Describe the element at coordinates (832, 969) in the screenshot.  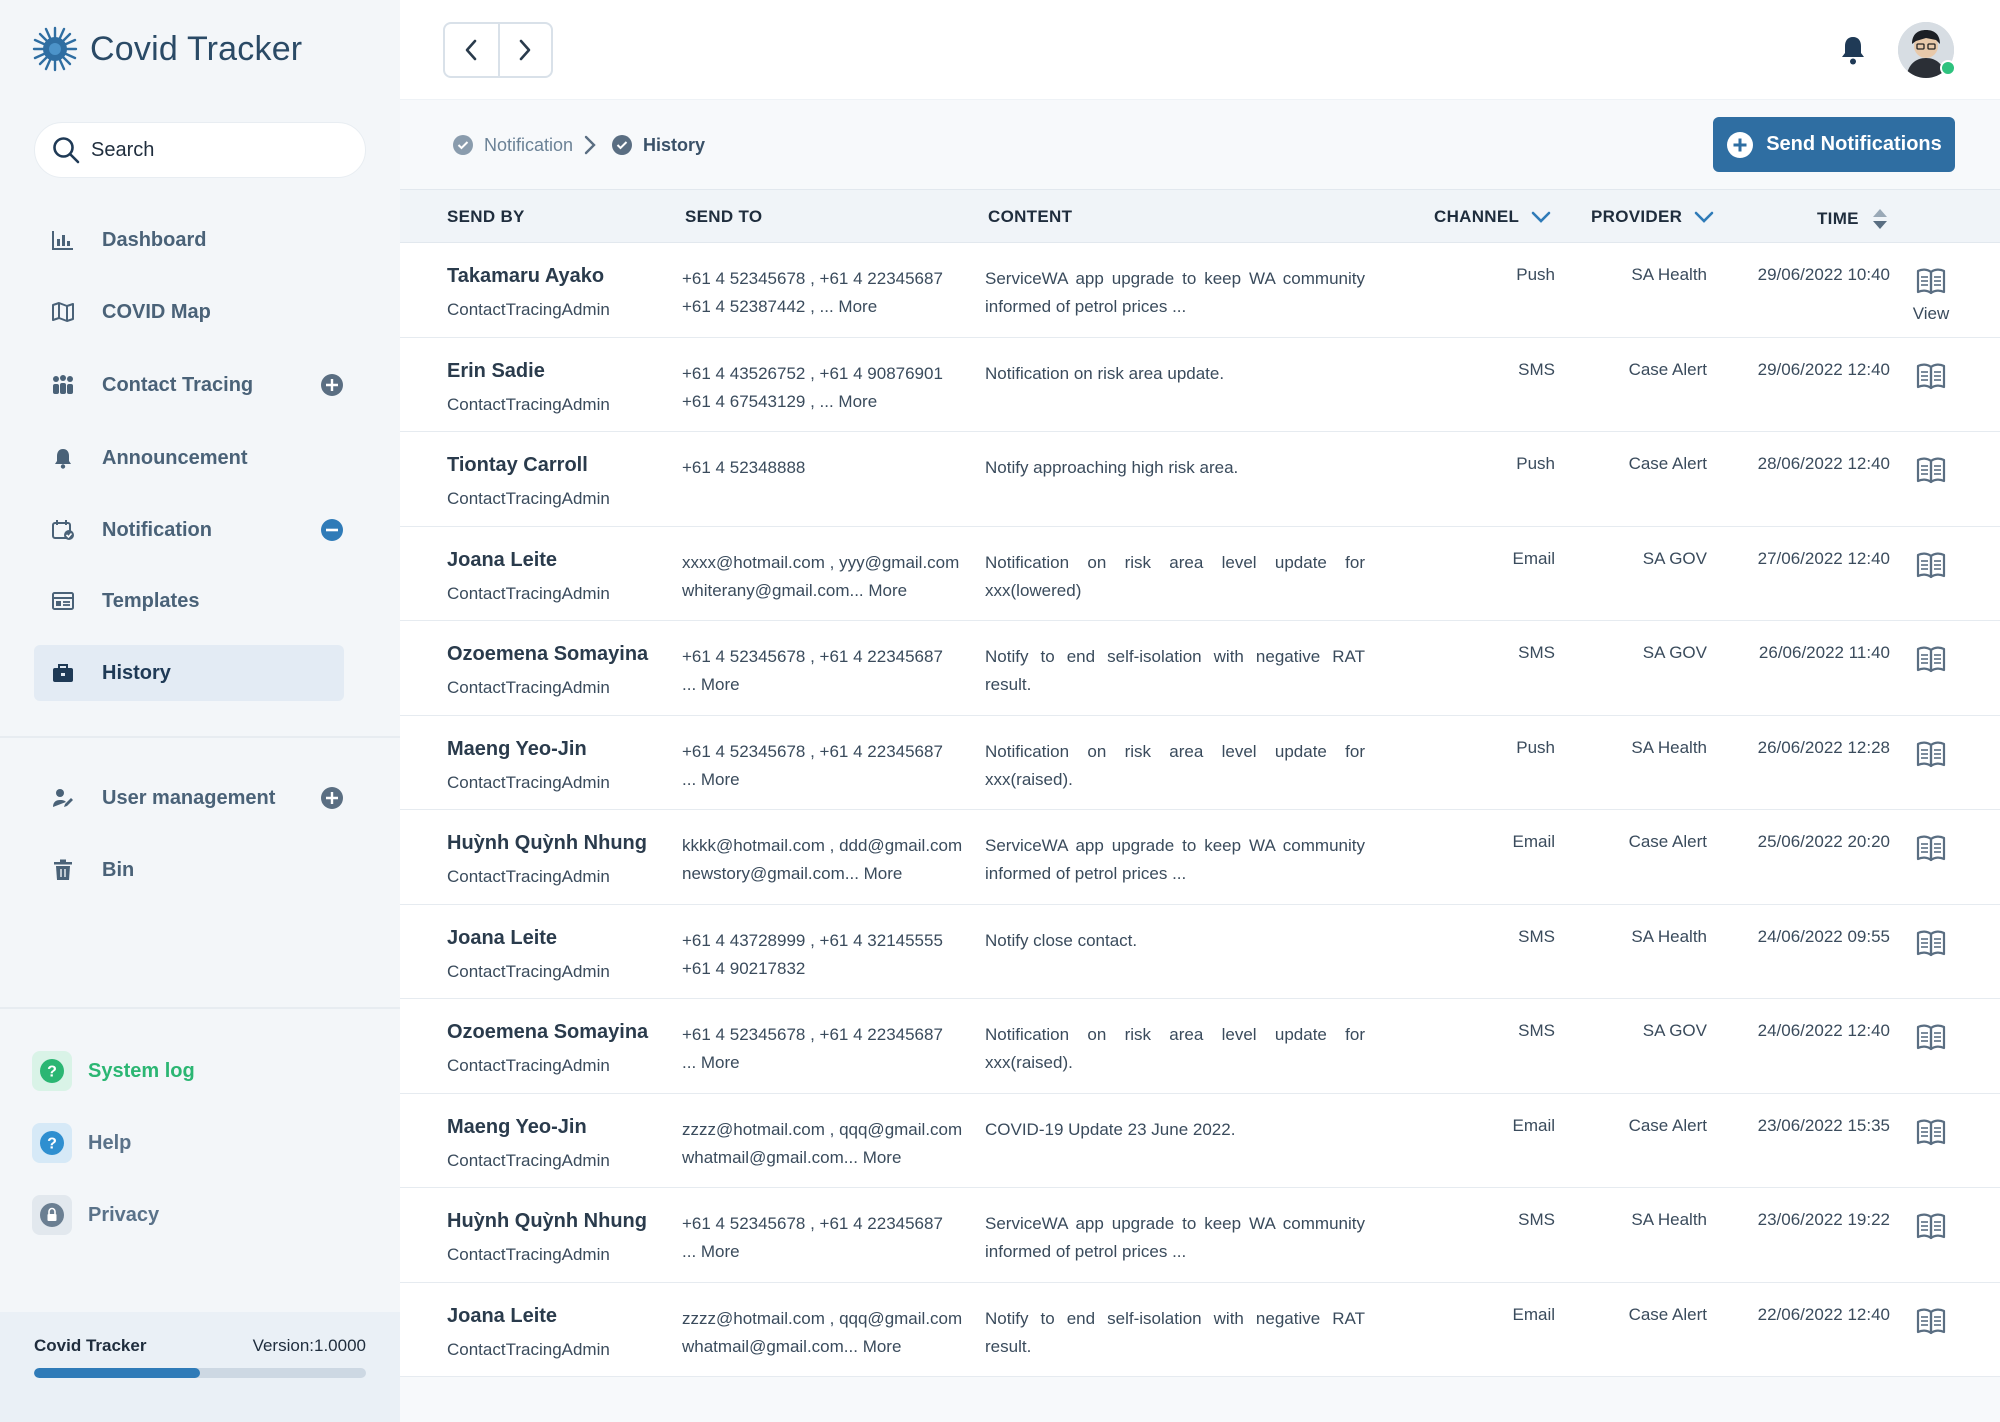
I see `recipients-line: +61 4 90217832` at that location.